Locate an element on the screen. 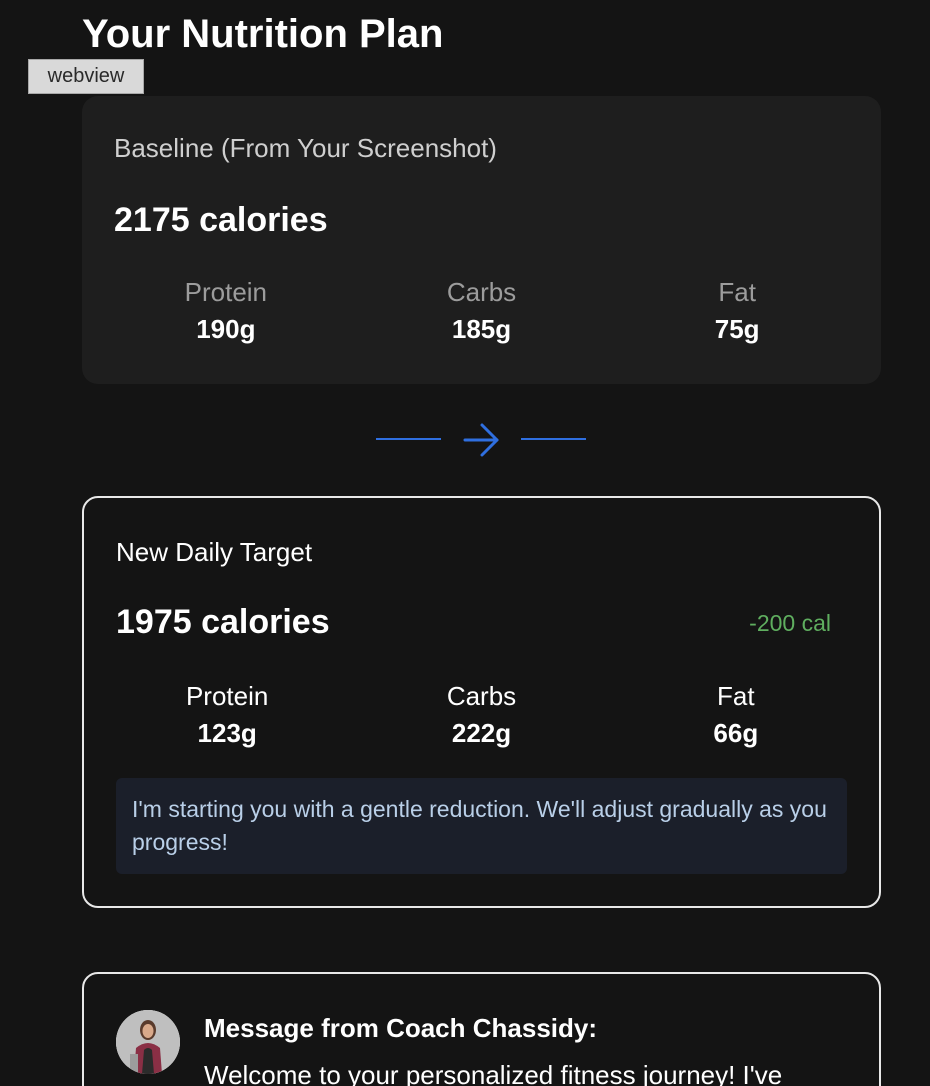  baseline-macros: Protein 190g Carbs 185g Fat 75g is located at coordinates (481, 311).